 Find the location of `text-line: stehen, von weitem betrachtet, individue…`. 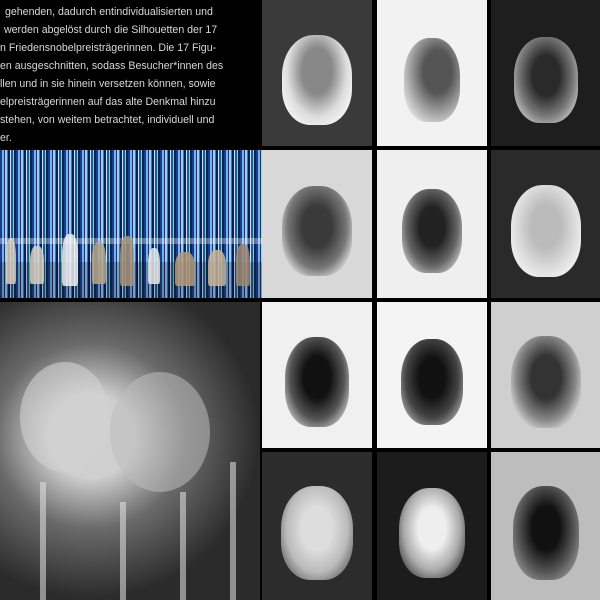

text-line: stehen, von weitem betrachtet, individue… is located at coordinates (107, 120).